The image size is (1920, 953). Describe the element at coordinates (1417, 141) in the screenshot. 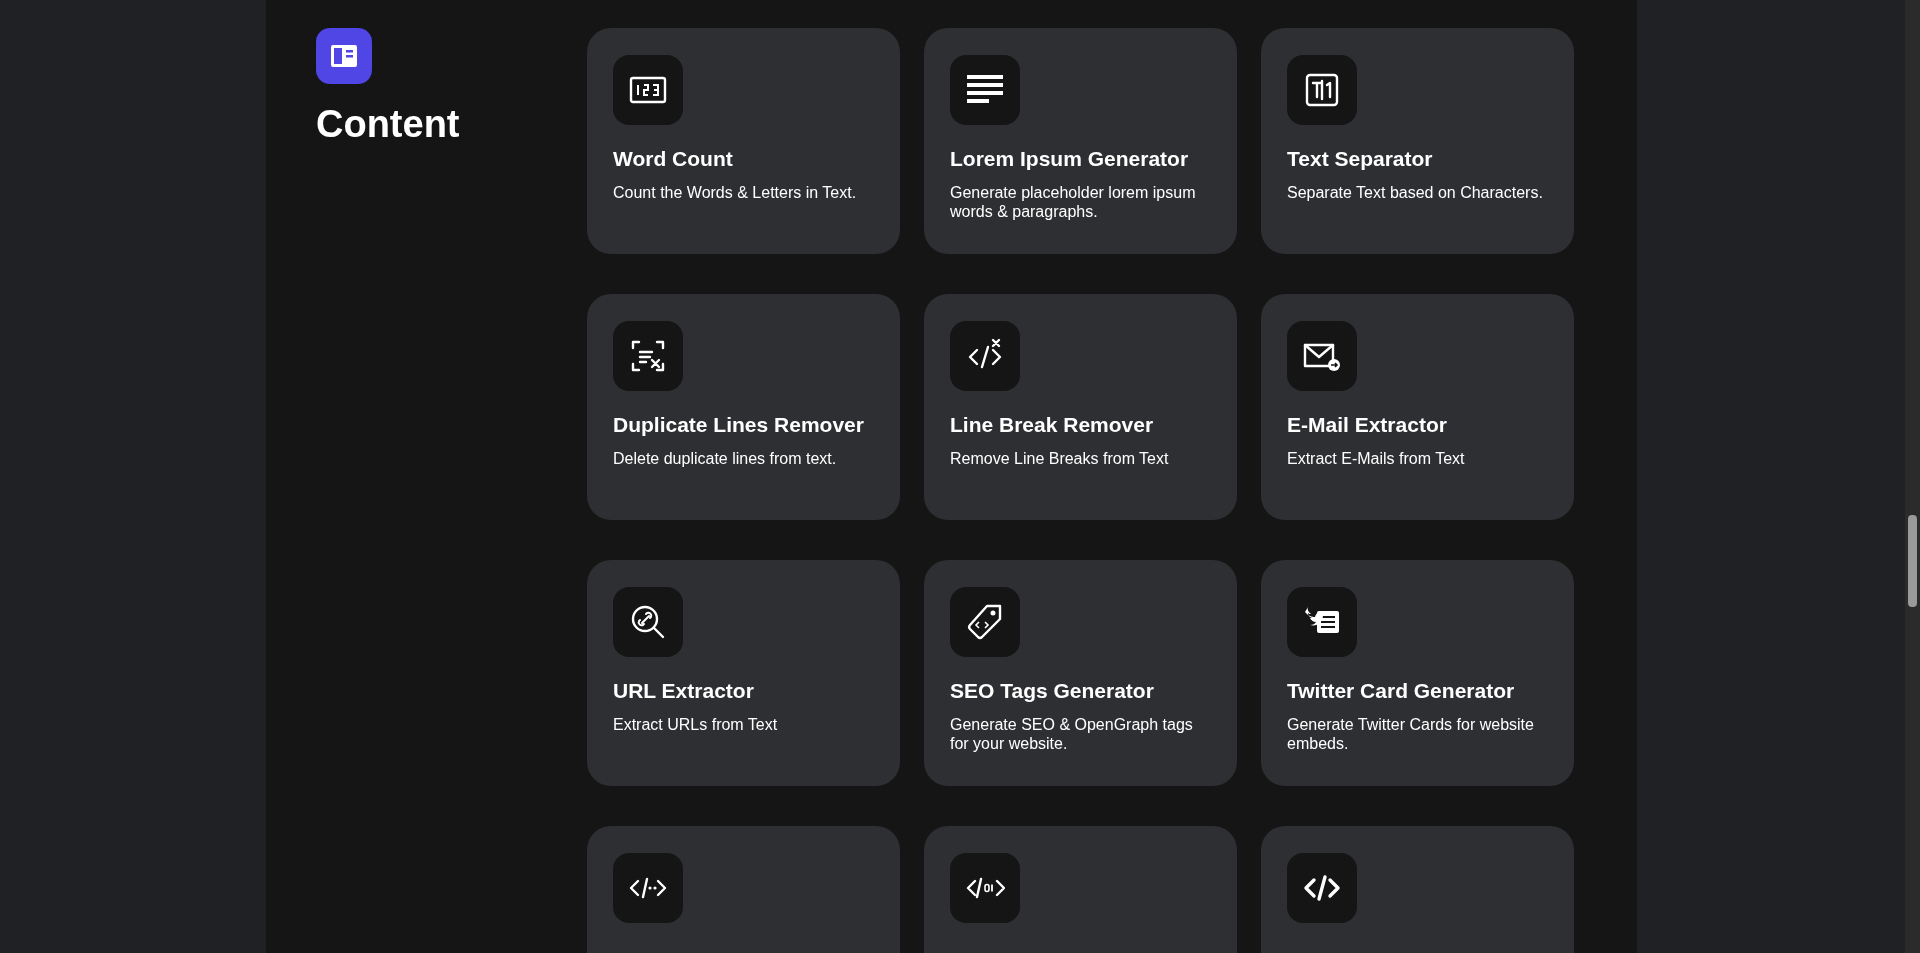

I see `tool-card: Text Separator Separate Text based on Characters.` at that location.